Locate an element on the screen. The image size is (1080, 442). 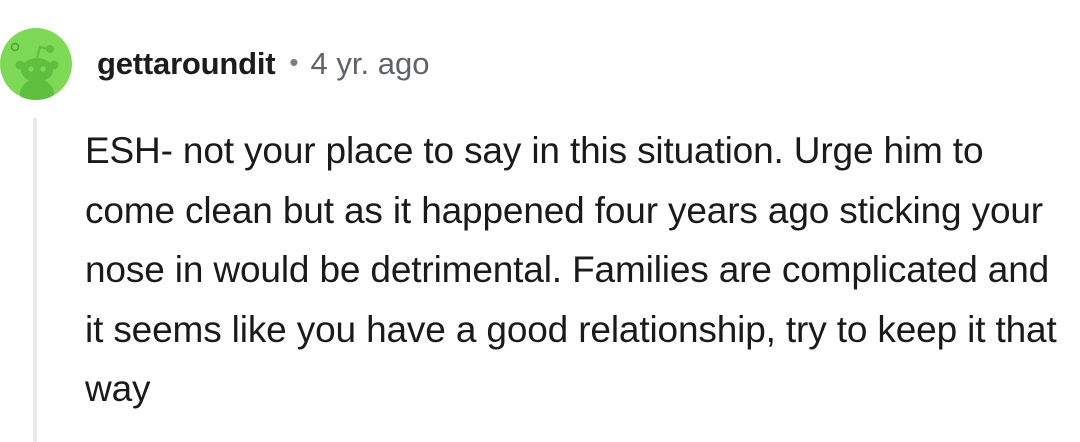
user-avatar is located at coordinates (36, 64).